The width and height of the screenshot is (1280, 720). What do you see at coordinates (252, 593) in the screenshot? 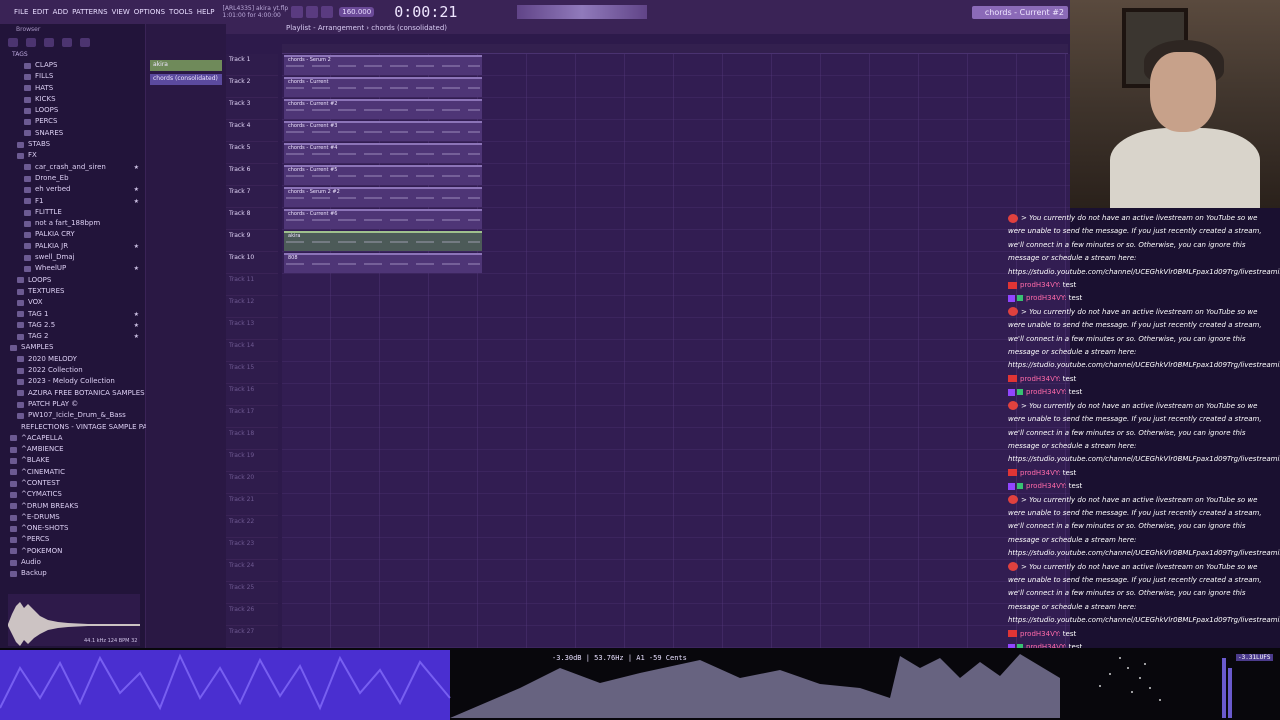
I see `track-header: Track 25` at bounding box center [252, 593].